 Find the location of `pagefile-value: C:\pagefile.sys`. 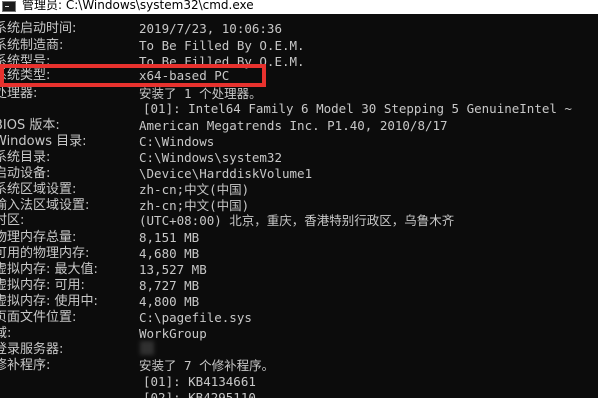

pagefile-value: C:\pagefile.sys is located at coordinates (195, 317).